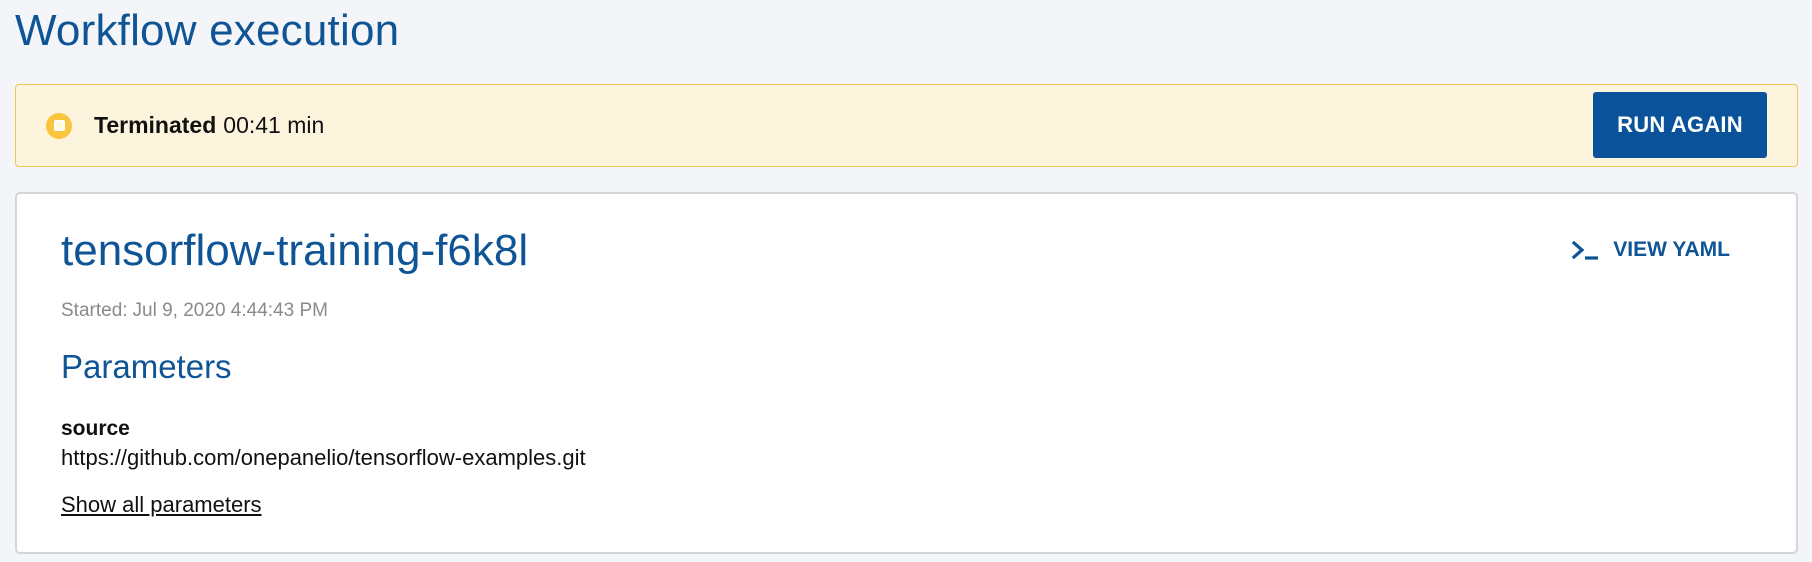 This screenshot has height=562, width=1812. I want to click on view-yaml-label: VIEW YAML, so click(1671, 249).